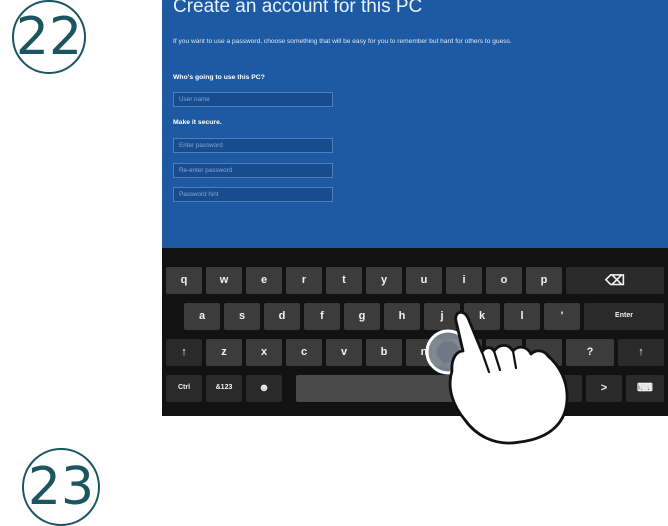 The width and height of the screenshot is (668, 526). What do you see at coordinates (442, 316) in the screenshot?
I see `key-j: j` at bounding box center [442, 316].